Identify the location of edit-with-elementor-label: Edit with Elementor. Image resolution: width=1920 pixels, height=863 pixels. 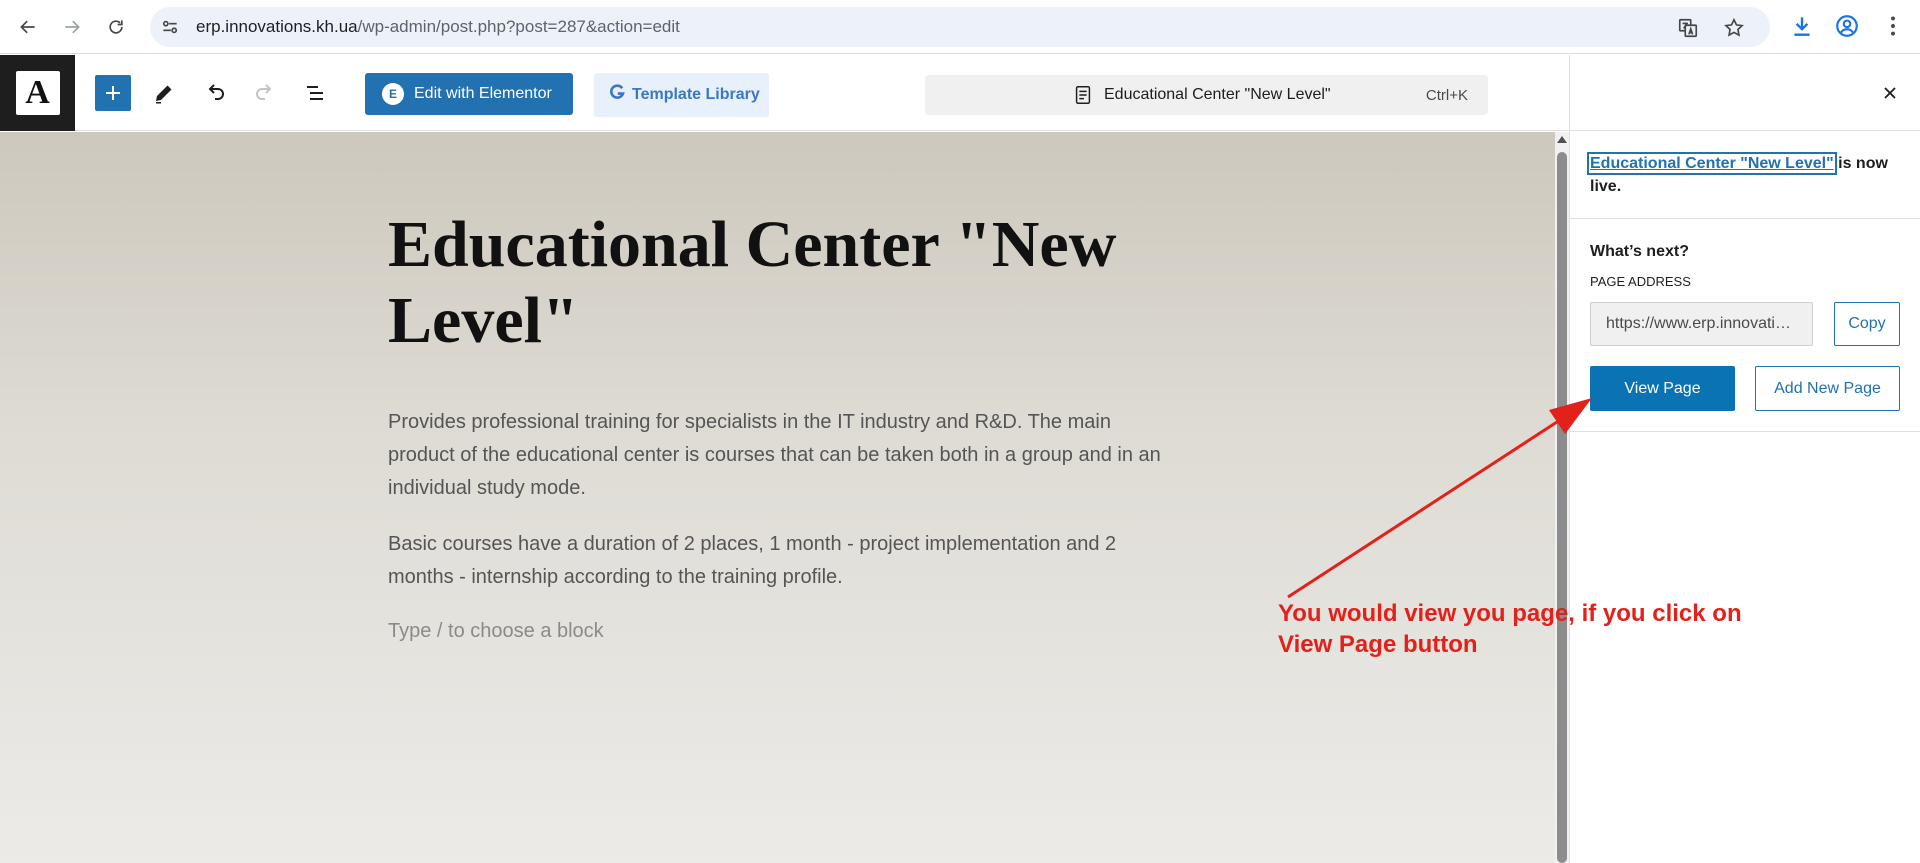
(483, 93).